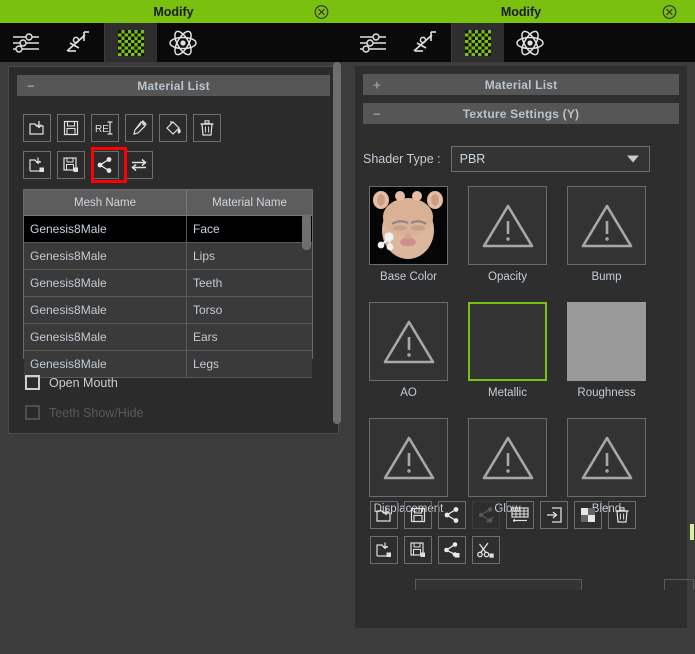  Describe the element at coordinates (418, 550) in the screenshot. I see `save-texture-plus-icon` at that location.